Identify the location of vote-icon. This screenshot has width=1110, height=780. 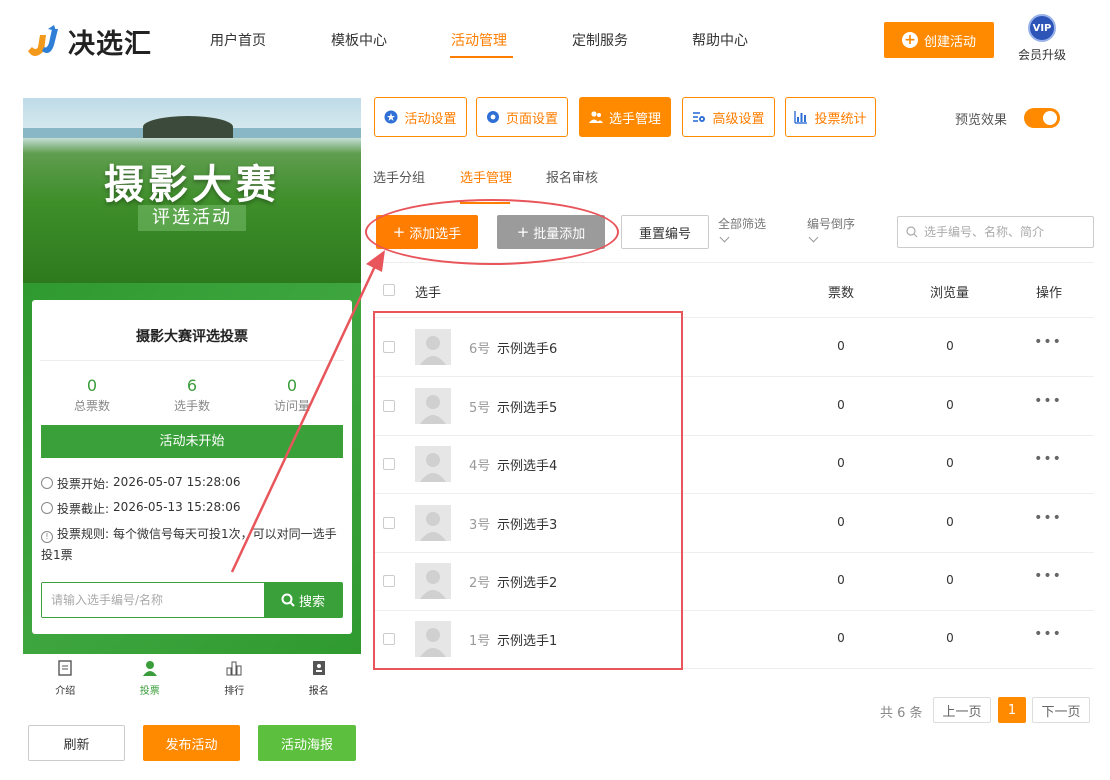
(149, 668).